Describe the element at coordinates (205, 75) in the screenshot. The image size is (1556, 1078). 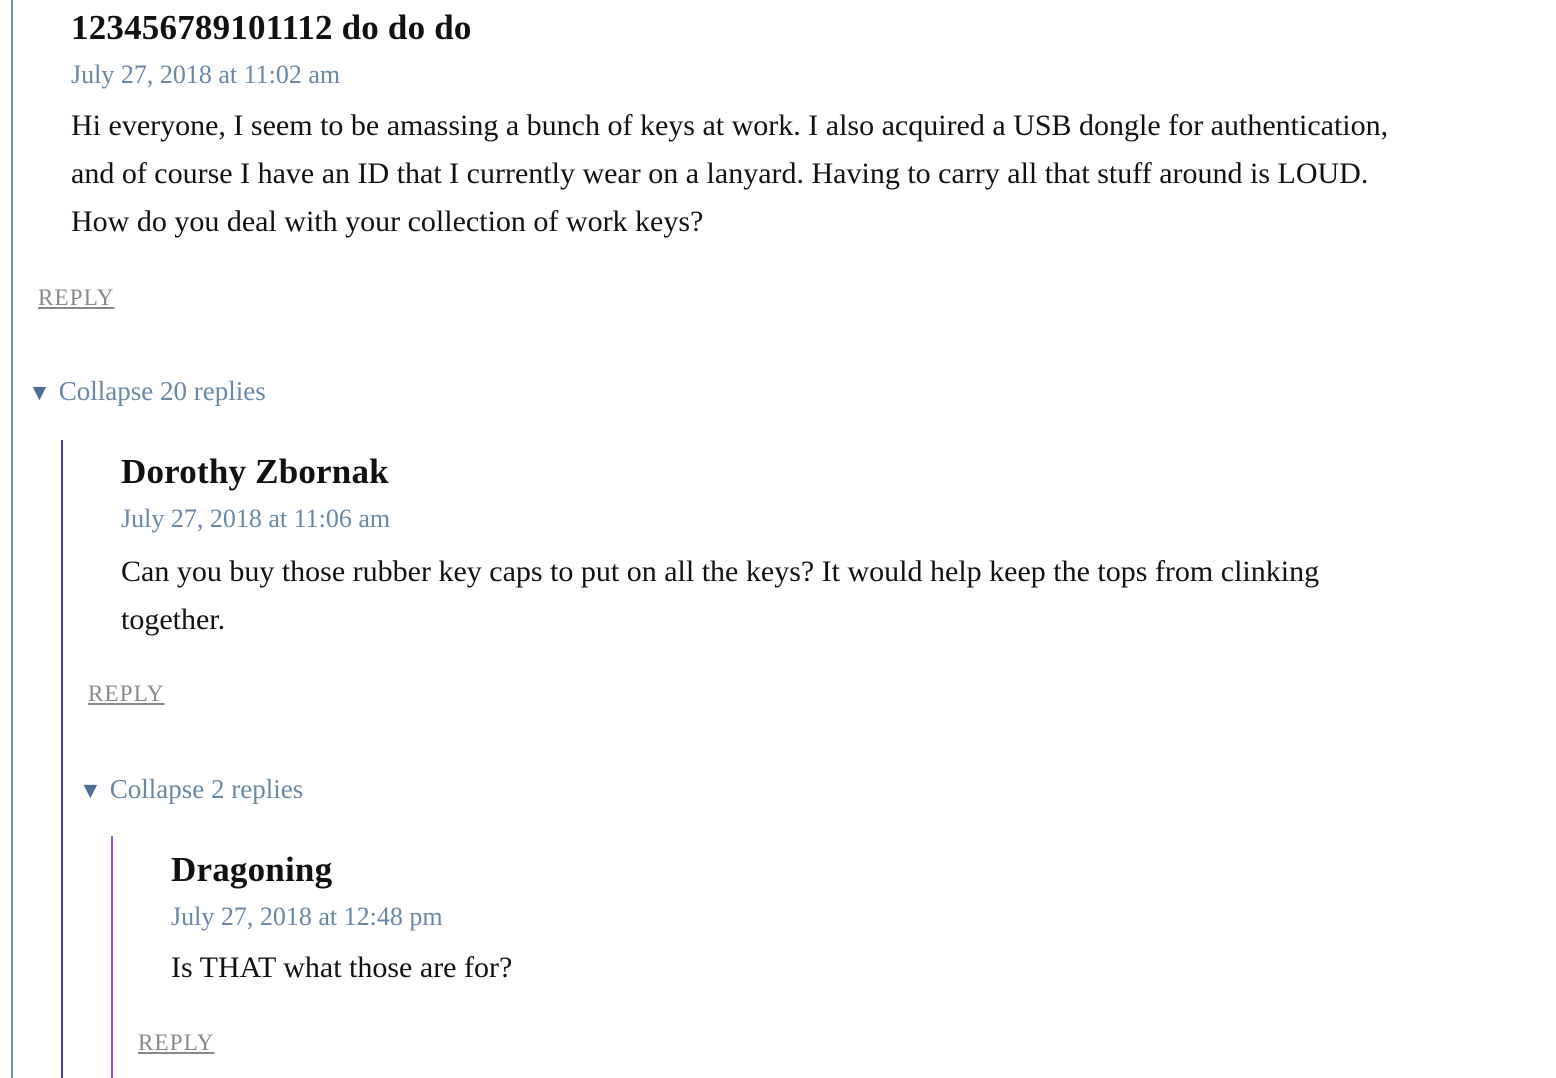
I see `comment-date-link: July 27, 2018 at 11:02 am` at that location.